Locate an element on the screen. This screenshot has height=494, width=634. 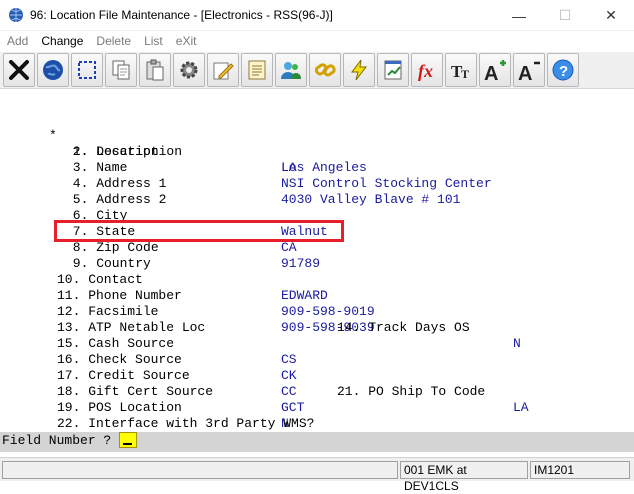
report-icon is located at coordinates (393, 70).